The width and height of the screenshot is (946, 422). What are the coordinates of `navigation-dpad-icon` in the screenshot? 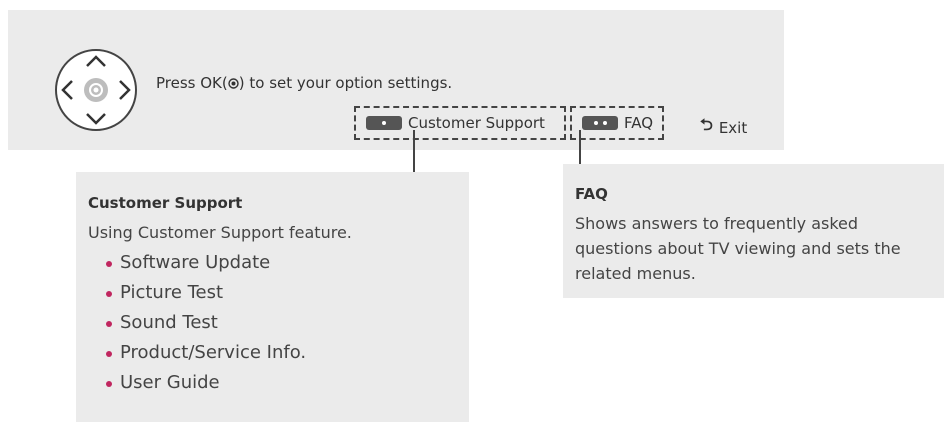 It's located at (96, 90).